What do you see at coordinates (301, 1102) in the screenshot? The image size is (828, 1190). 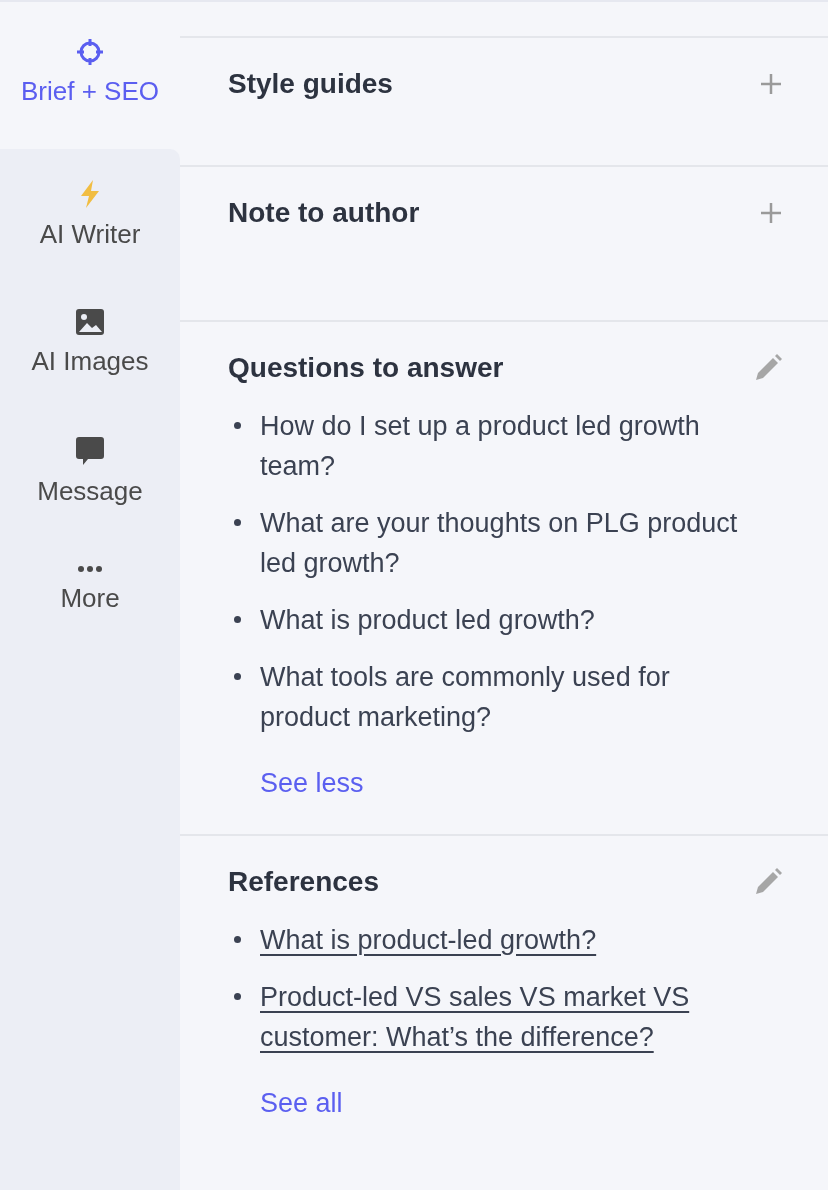 I see `toggle-link: See all` at bounding box center [301, 1102].